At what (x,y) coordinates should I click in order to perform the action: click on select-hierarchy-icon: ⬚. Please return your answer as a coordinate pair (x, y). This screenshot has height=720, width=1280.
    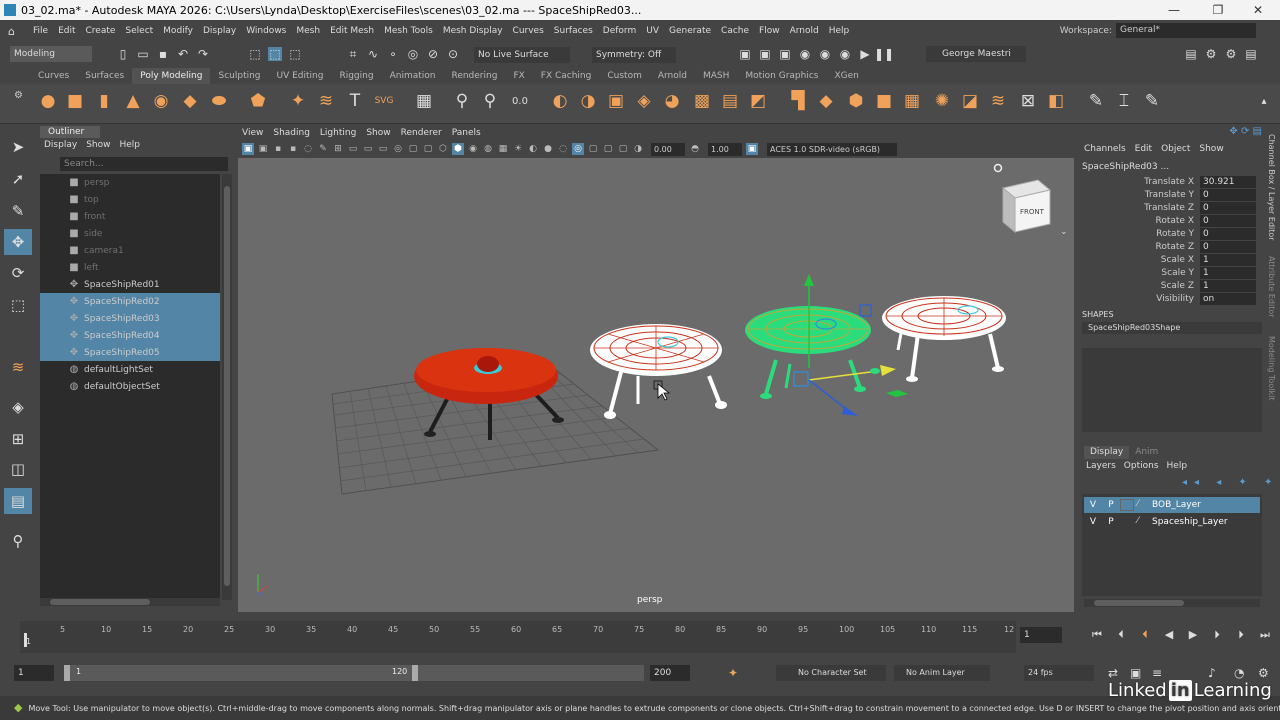
    Looking at the image, I should click on (255, 54).